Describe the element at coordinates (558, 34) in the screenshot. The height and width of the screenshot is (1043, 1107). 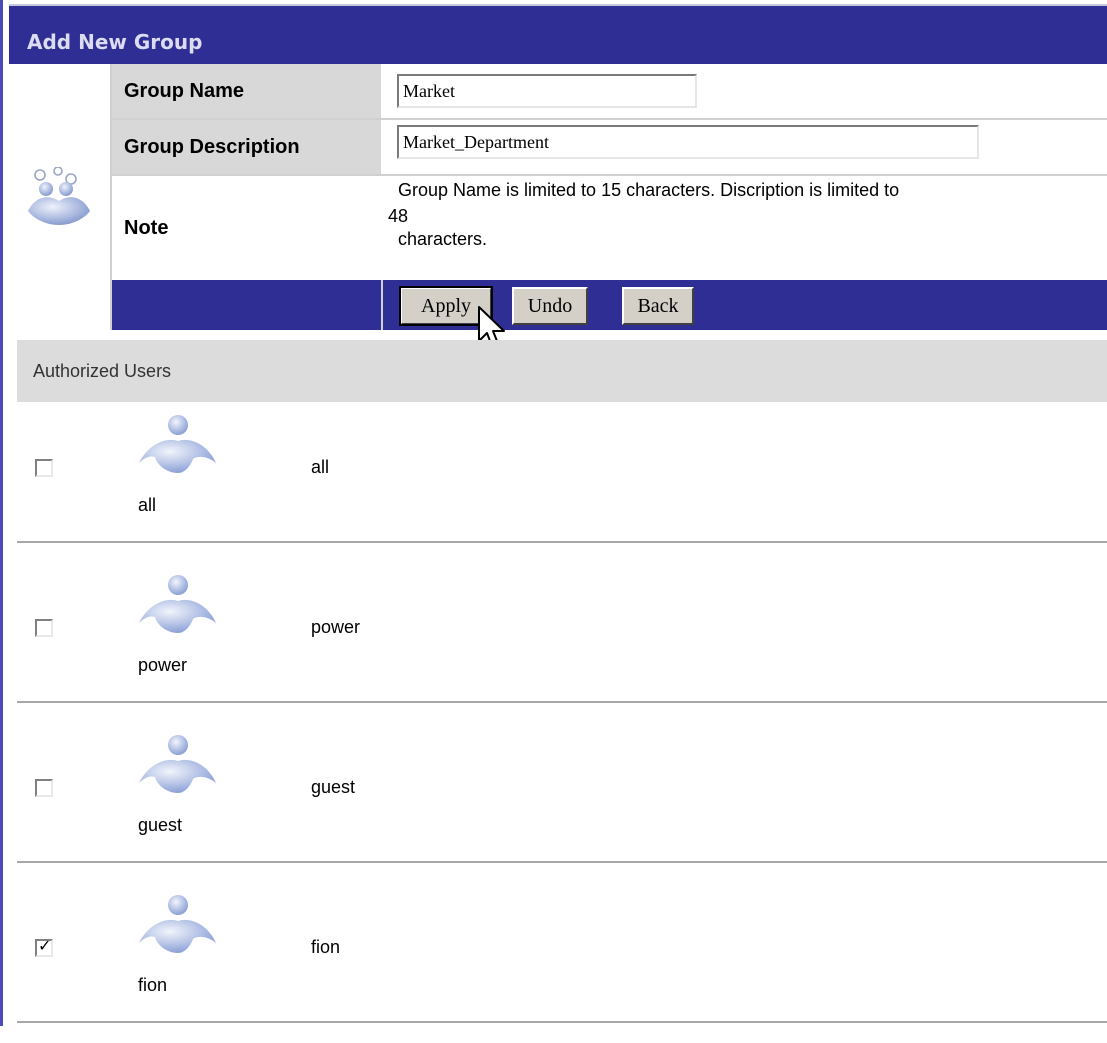
I see `panel-header: Add New Group` at that location.